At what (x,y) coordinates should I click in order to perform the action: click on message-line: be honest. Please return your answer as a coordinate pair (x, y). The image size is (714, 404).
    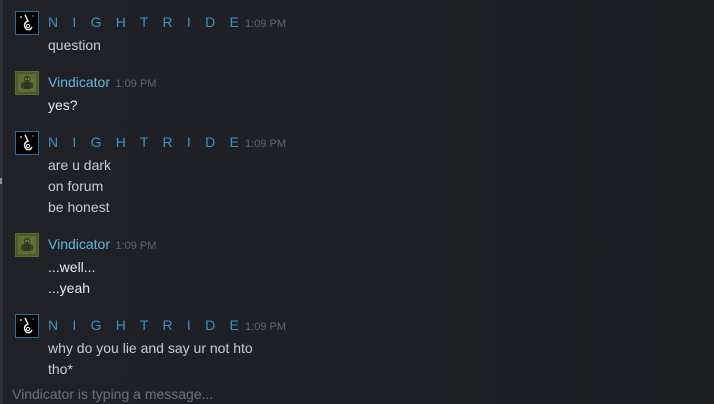
    Looking at the image, I should click on (79, 207).